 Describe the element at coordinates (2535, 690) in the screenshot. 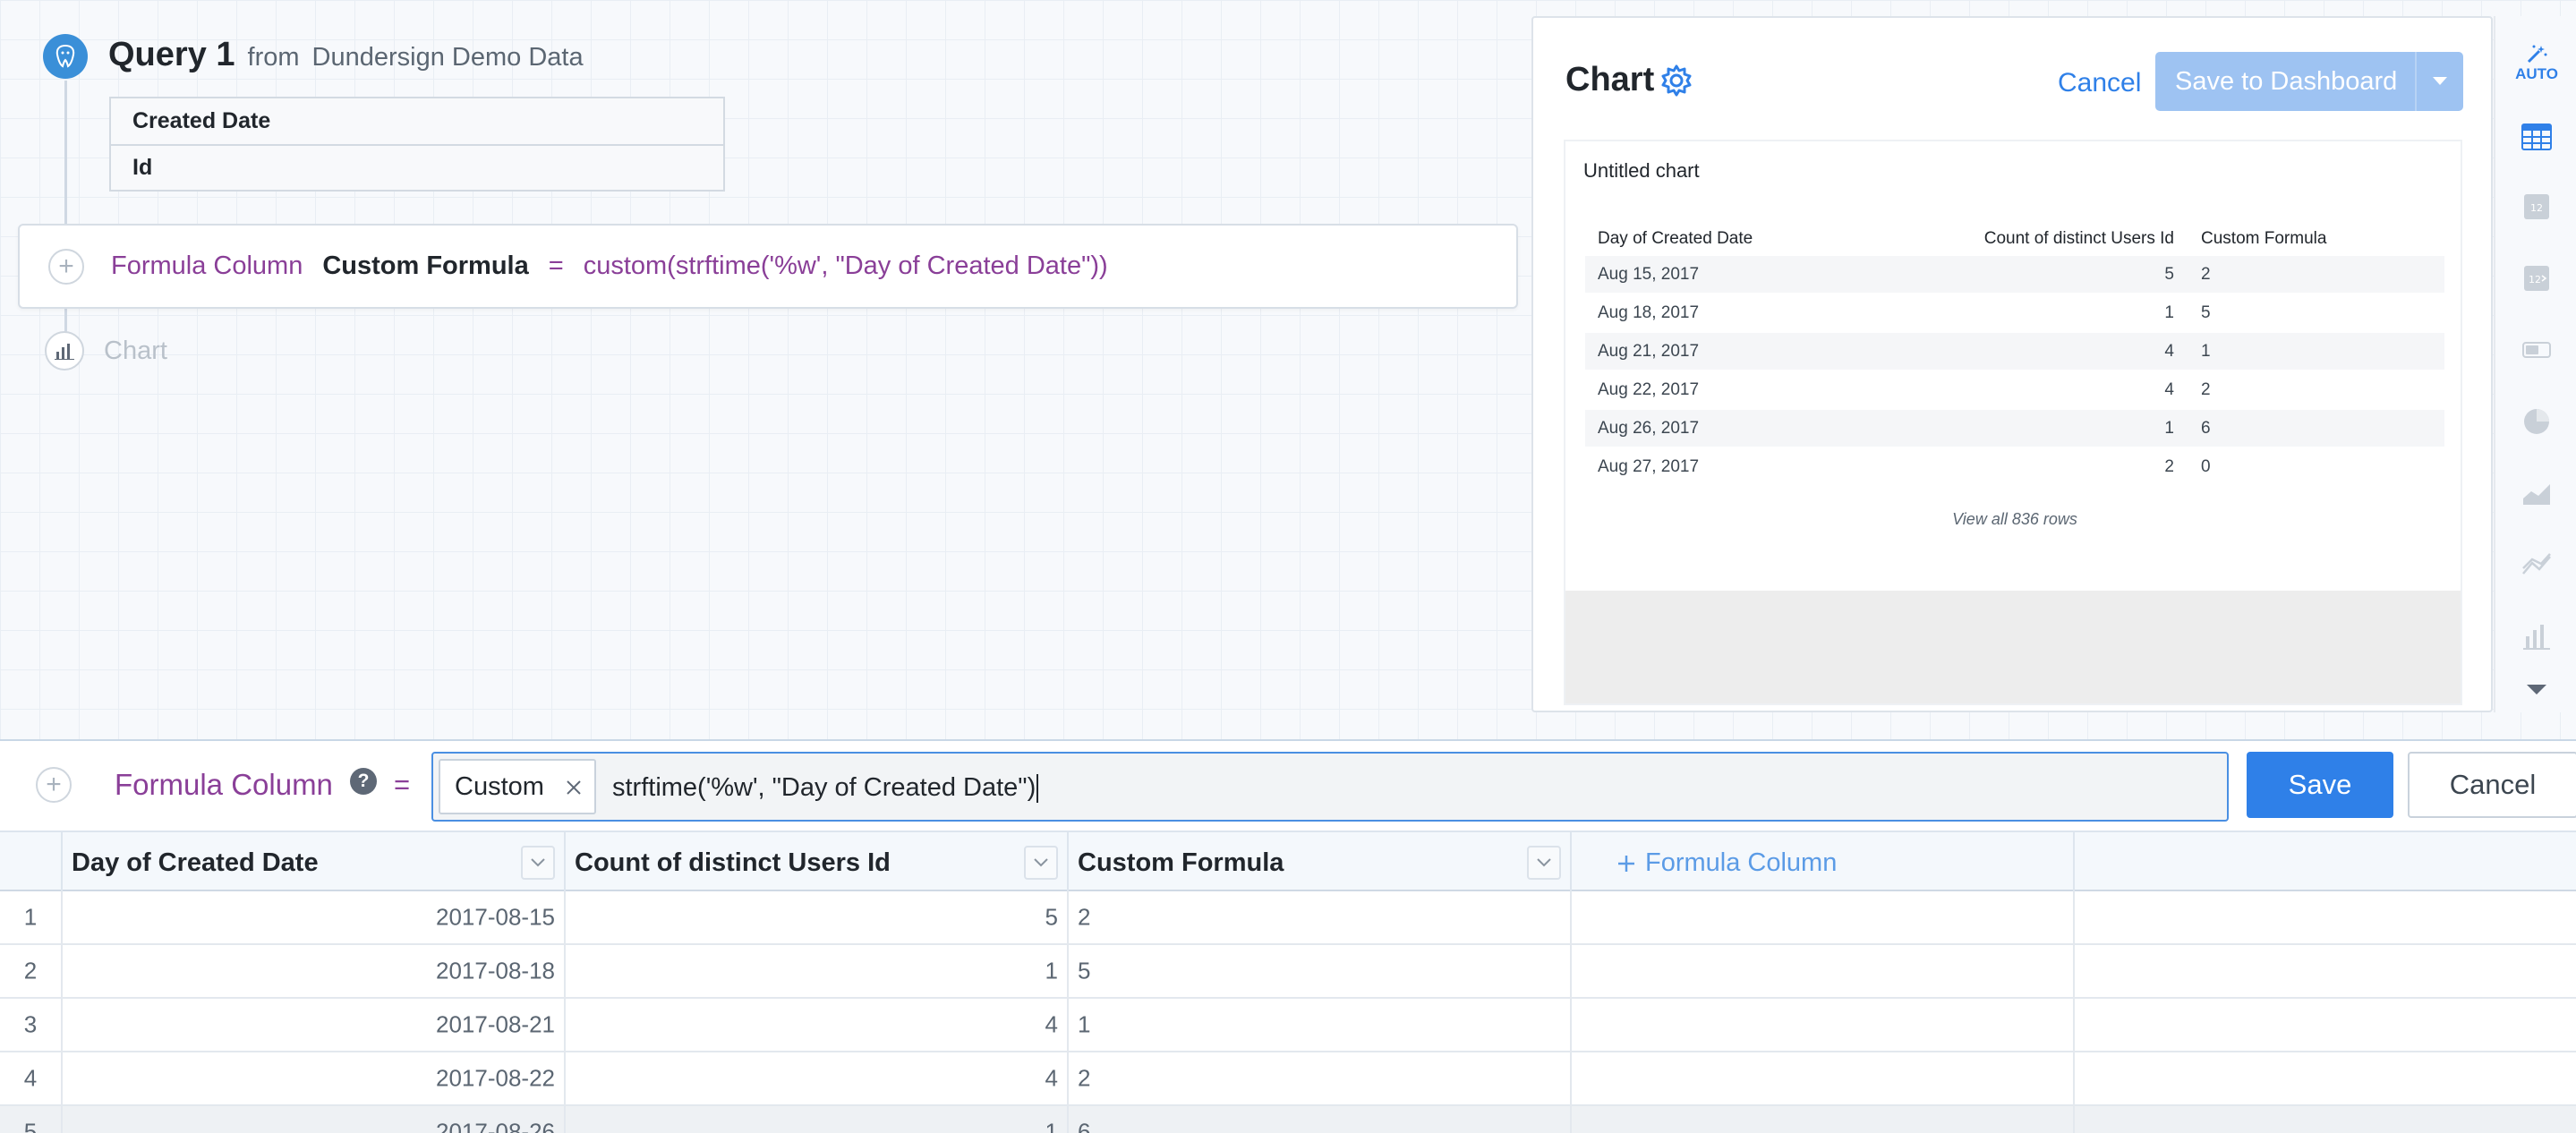

I see `more-chart-types` at that location.